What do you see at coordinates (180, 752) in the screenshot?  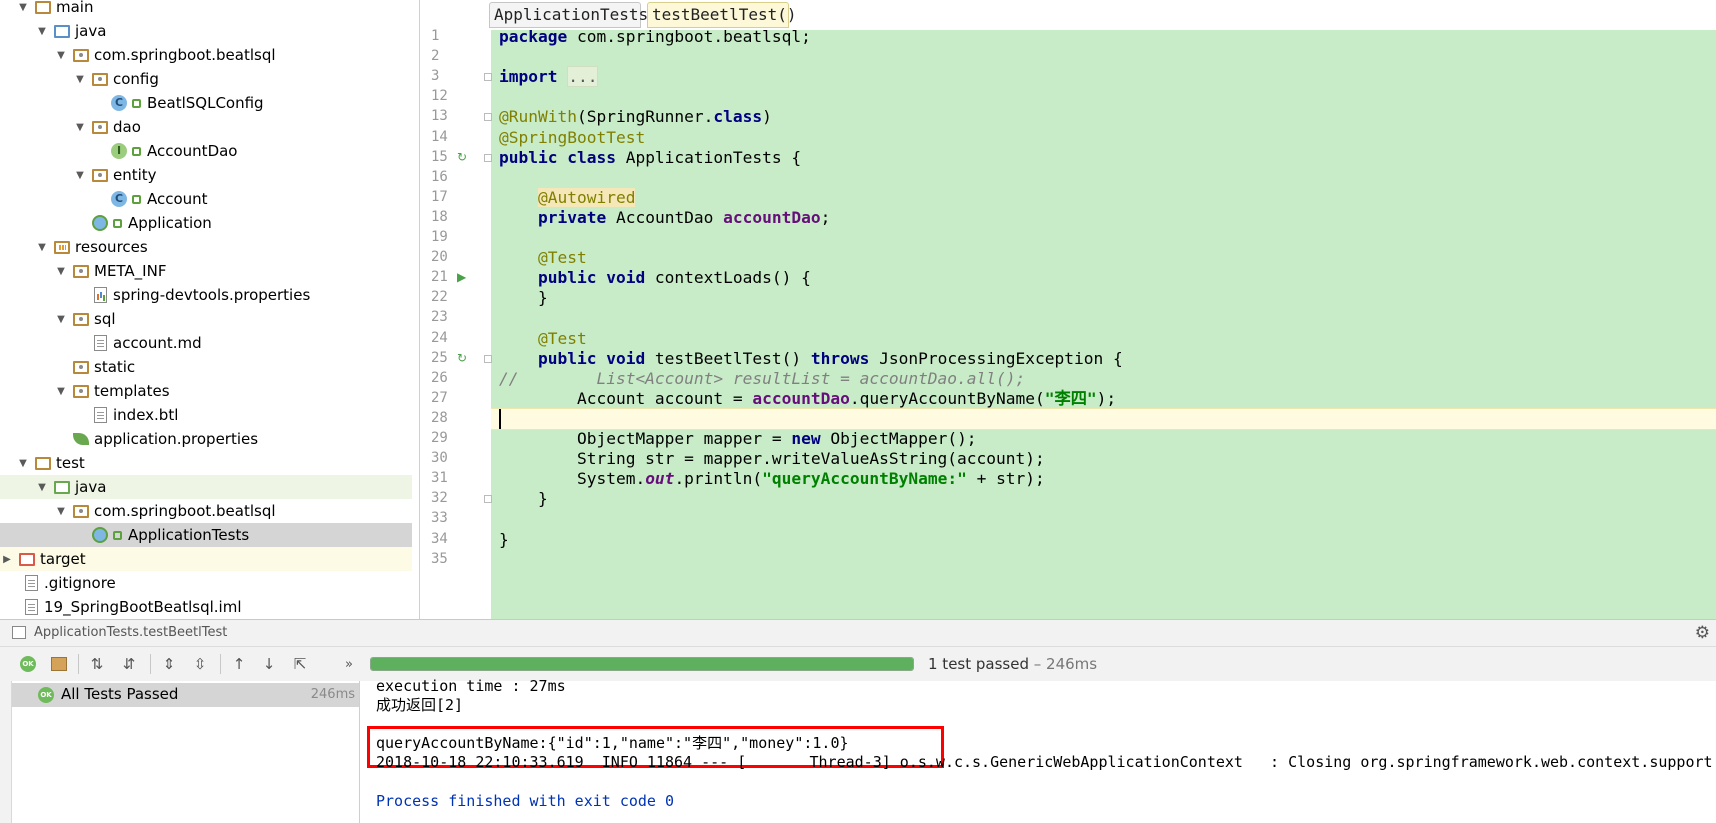 I see `test-results-tree: OK All Tests Passed 246ms` at bounding box center [180, 752].